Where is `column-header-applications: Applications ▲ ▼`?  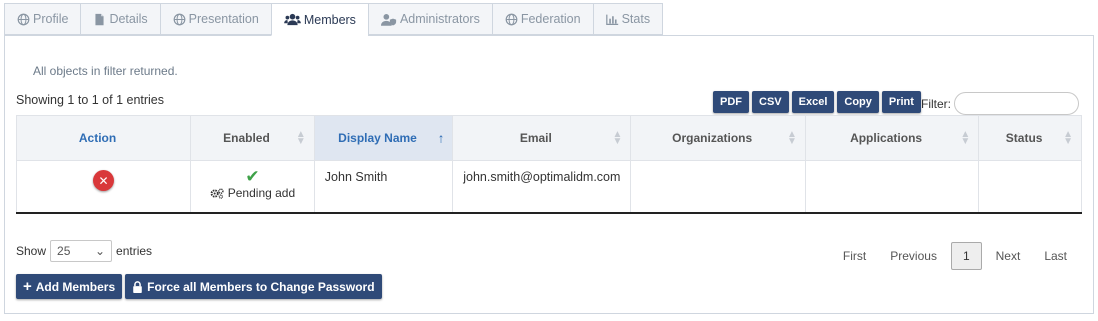 column-header-applications: Applications ▲ ▼ is located at coordinates (892, 138).